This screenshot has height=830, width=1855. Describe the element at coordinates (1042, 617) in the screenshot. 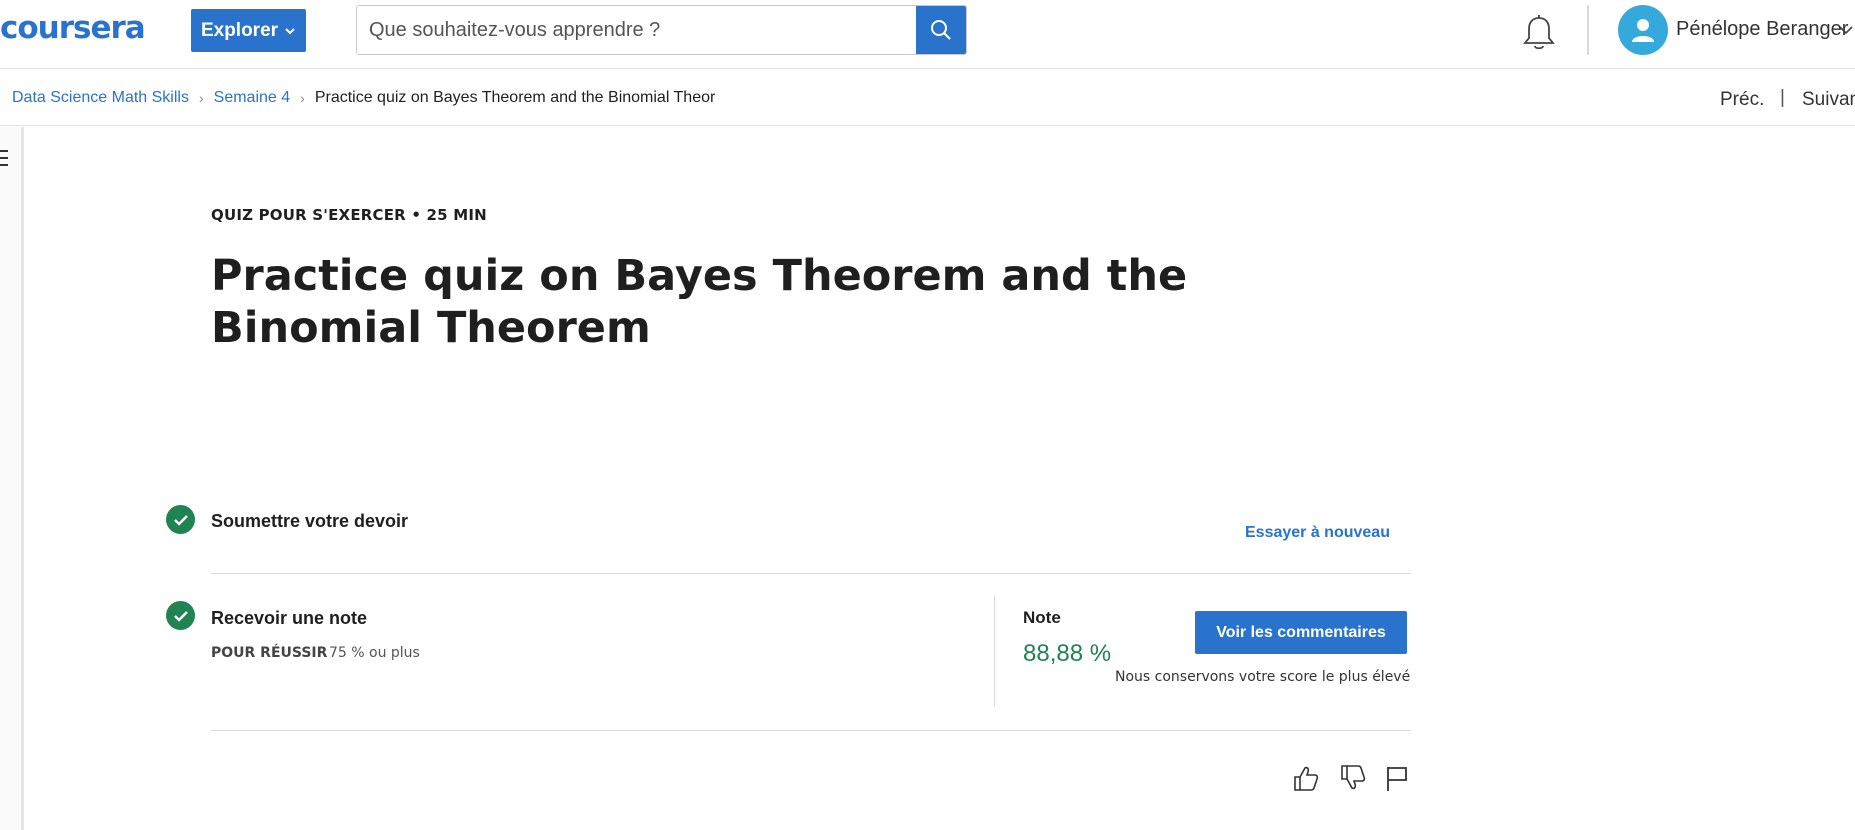

I see `grade-label: Note` at that location.